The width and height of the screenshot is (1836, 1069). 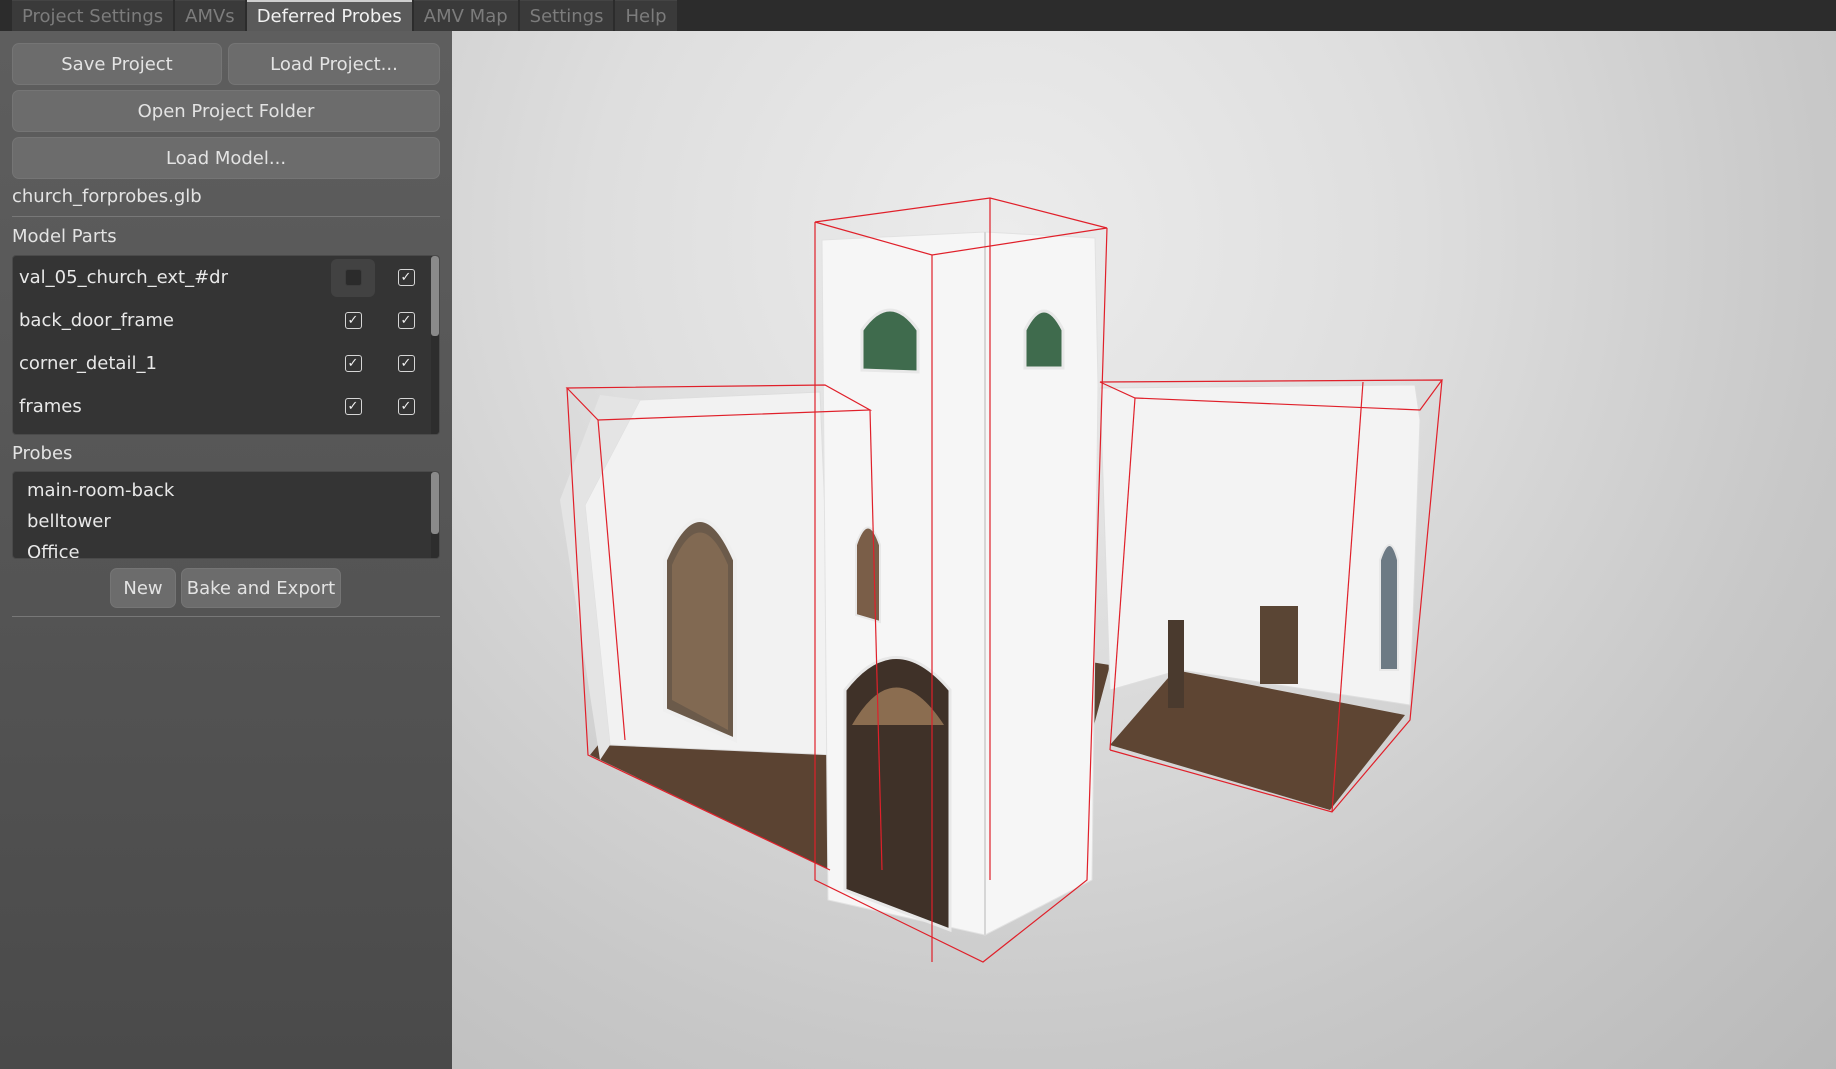 What do you see at coordinates (465, 15) in the screenshot?
I see `tab-amv-map: AMV Map` at bounding box center [465, 15].